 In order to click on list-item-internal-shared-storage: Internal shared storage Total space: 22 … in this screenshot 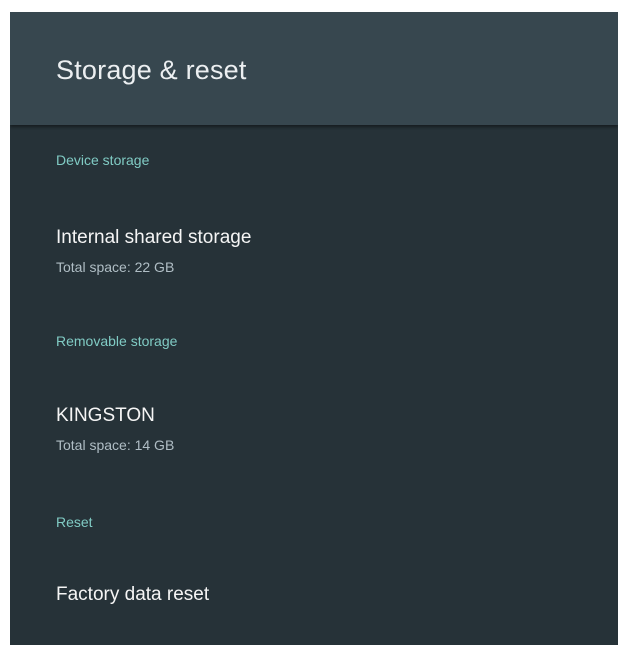, I will do `click(314, 256)`.